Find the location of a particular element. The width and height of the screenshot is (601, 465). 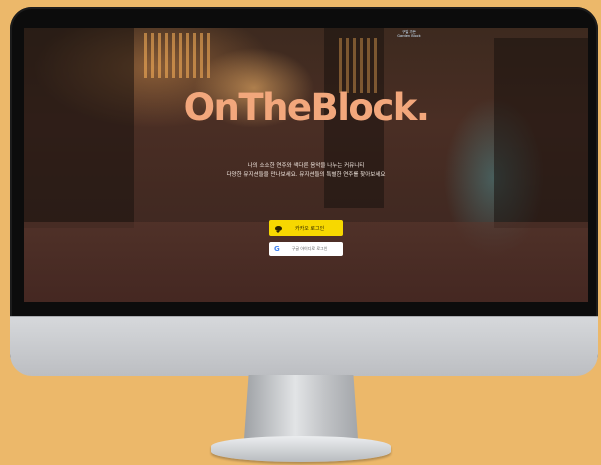

background-sign-line2: Garden Block is located at coordinates (409, 36).